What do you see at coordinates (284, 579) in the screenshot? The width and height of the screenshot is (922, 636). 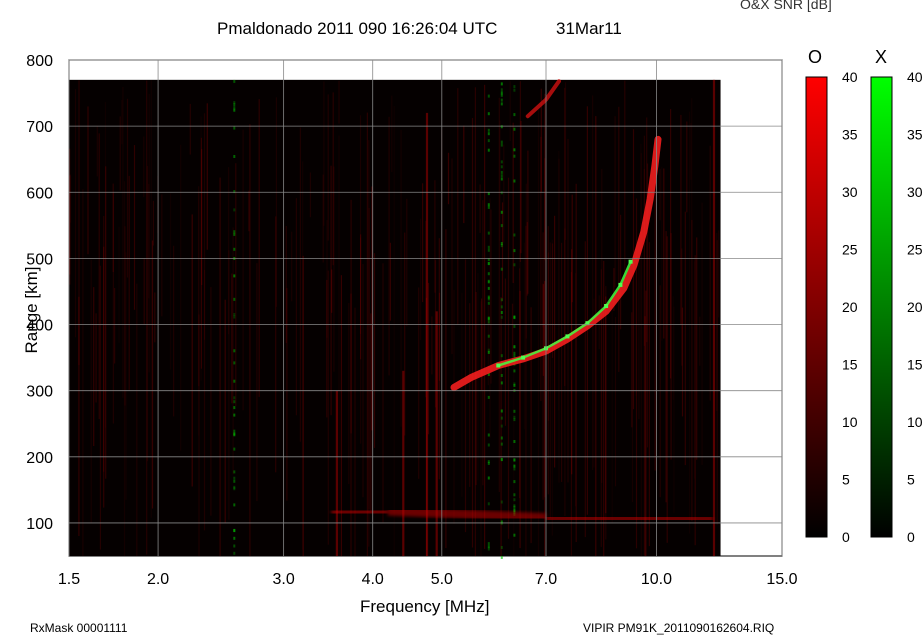 I see `x-tick-label: 3.0` at bounding box center [284, 579].